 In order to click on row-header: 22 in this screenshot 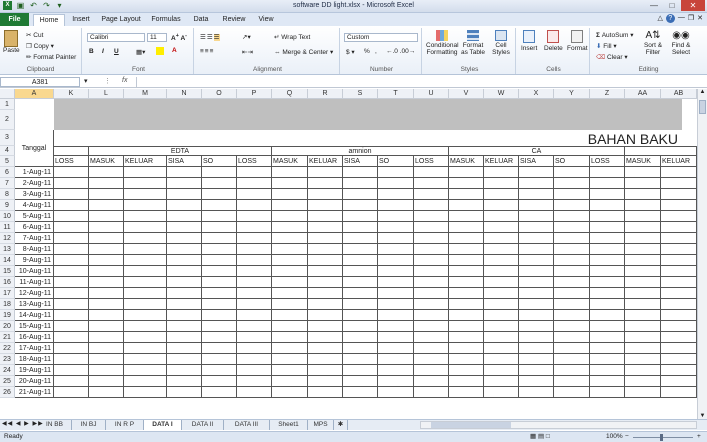, I will do `click(7, 348)`.